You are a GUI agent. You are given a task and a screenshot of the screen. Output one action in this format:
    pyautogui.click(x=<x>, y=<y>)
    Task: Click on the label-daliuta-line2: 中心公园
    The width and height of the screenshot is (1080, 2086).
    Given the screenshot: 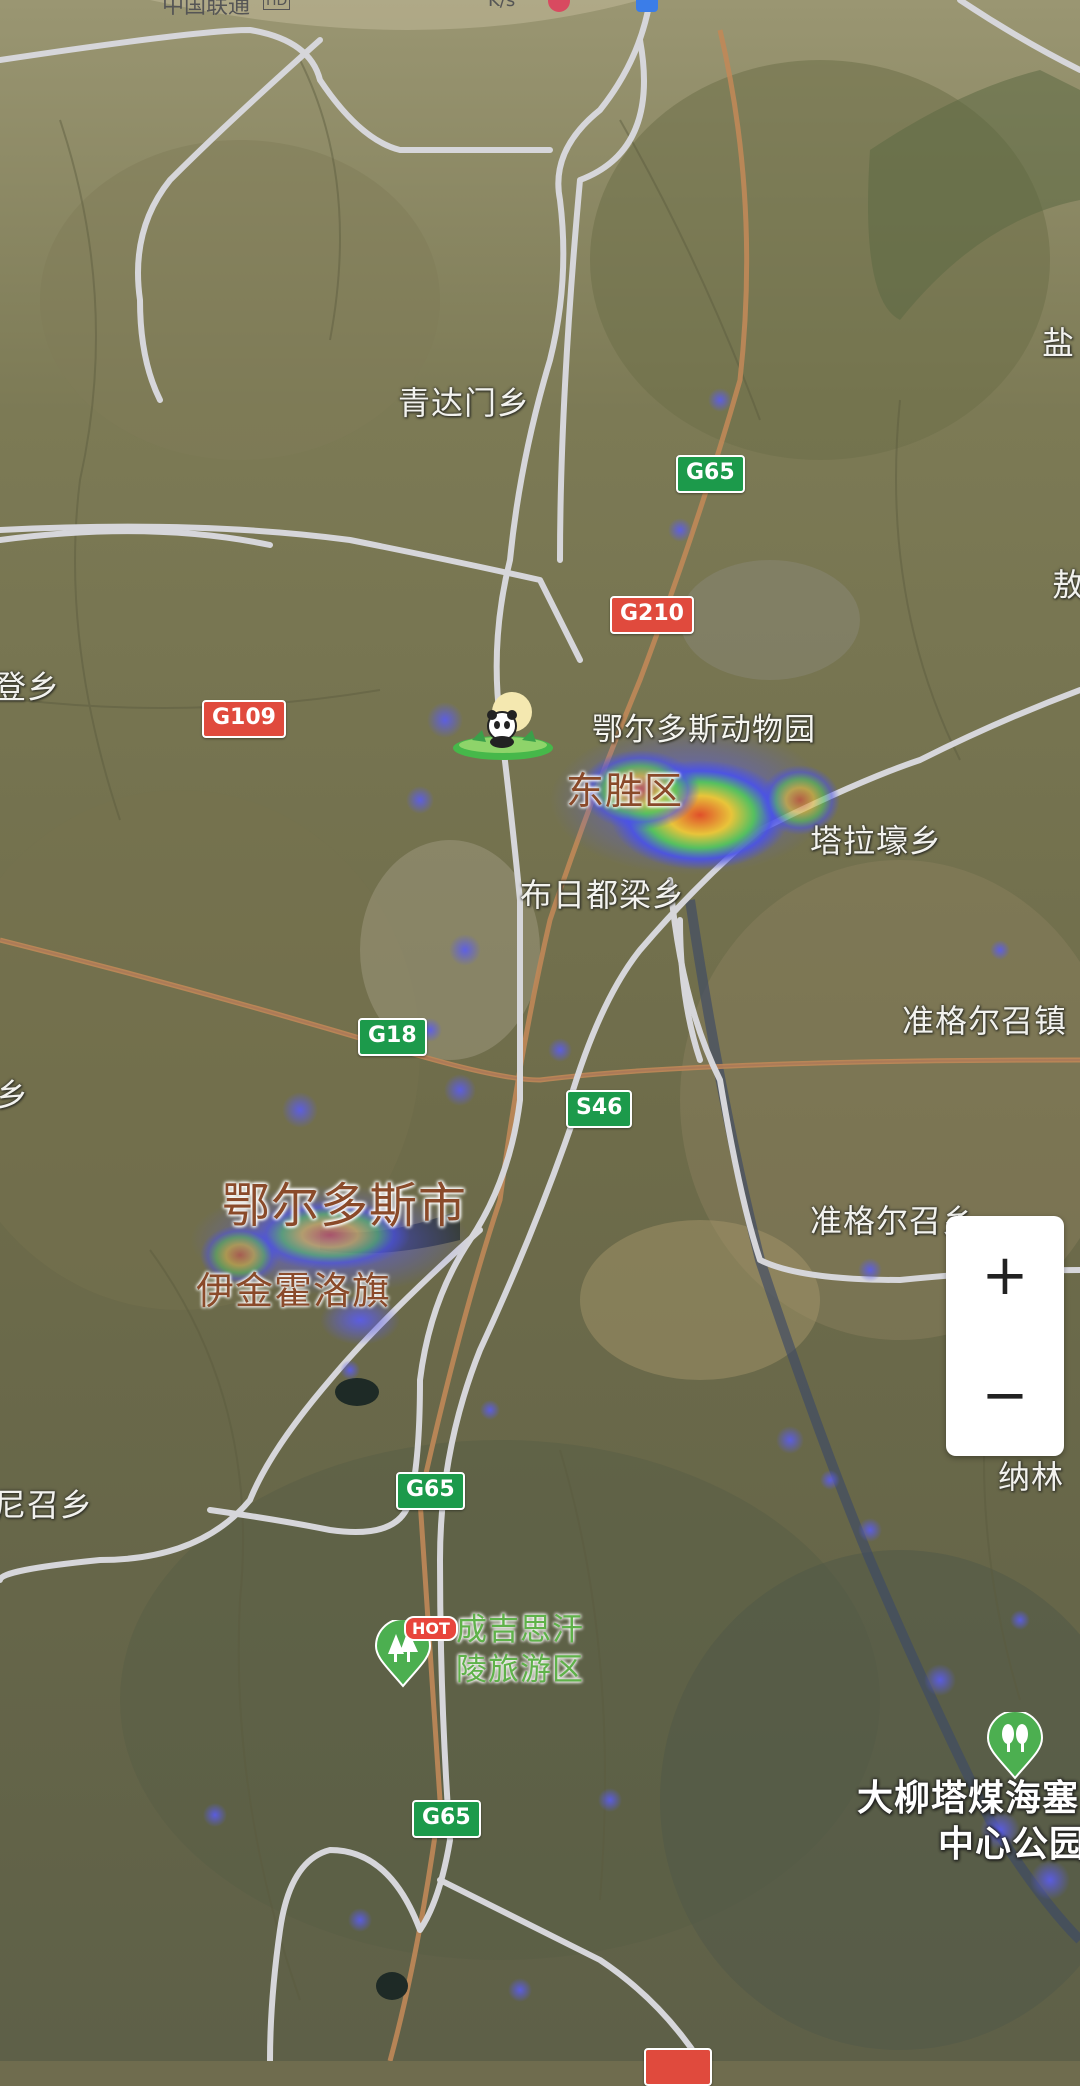 What is the action you would take?
    pyautogui.click(x=1009, y=1844)
    